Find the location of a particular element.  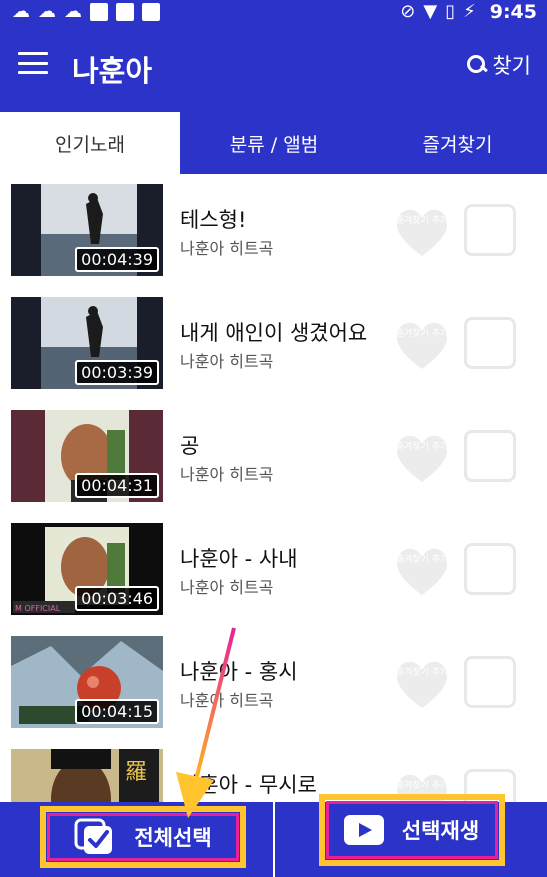

song-title: 나훈아 - 사내 is located at coordinates (239, 558).